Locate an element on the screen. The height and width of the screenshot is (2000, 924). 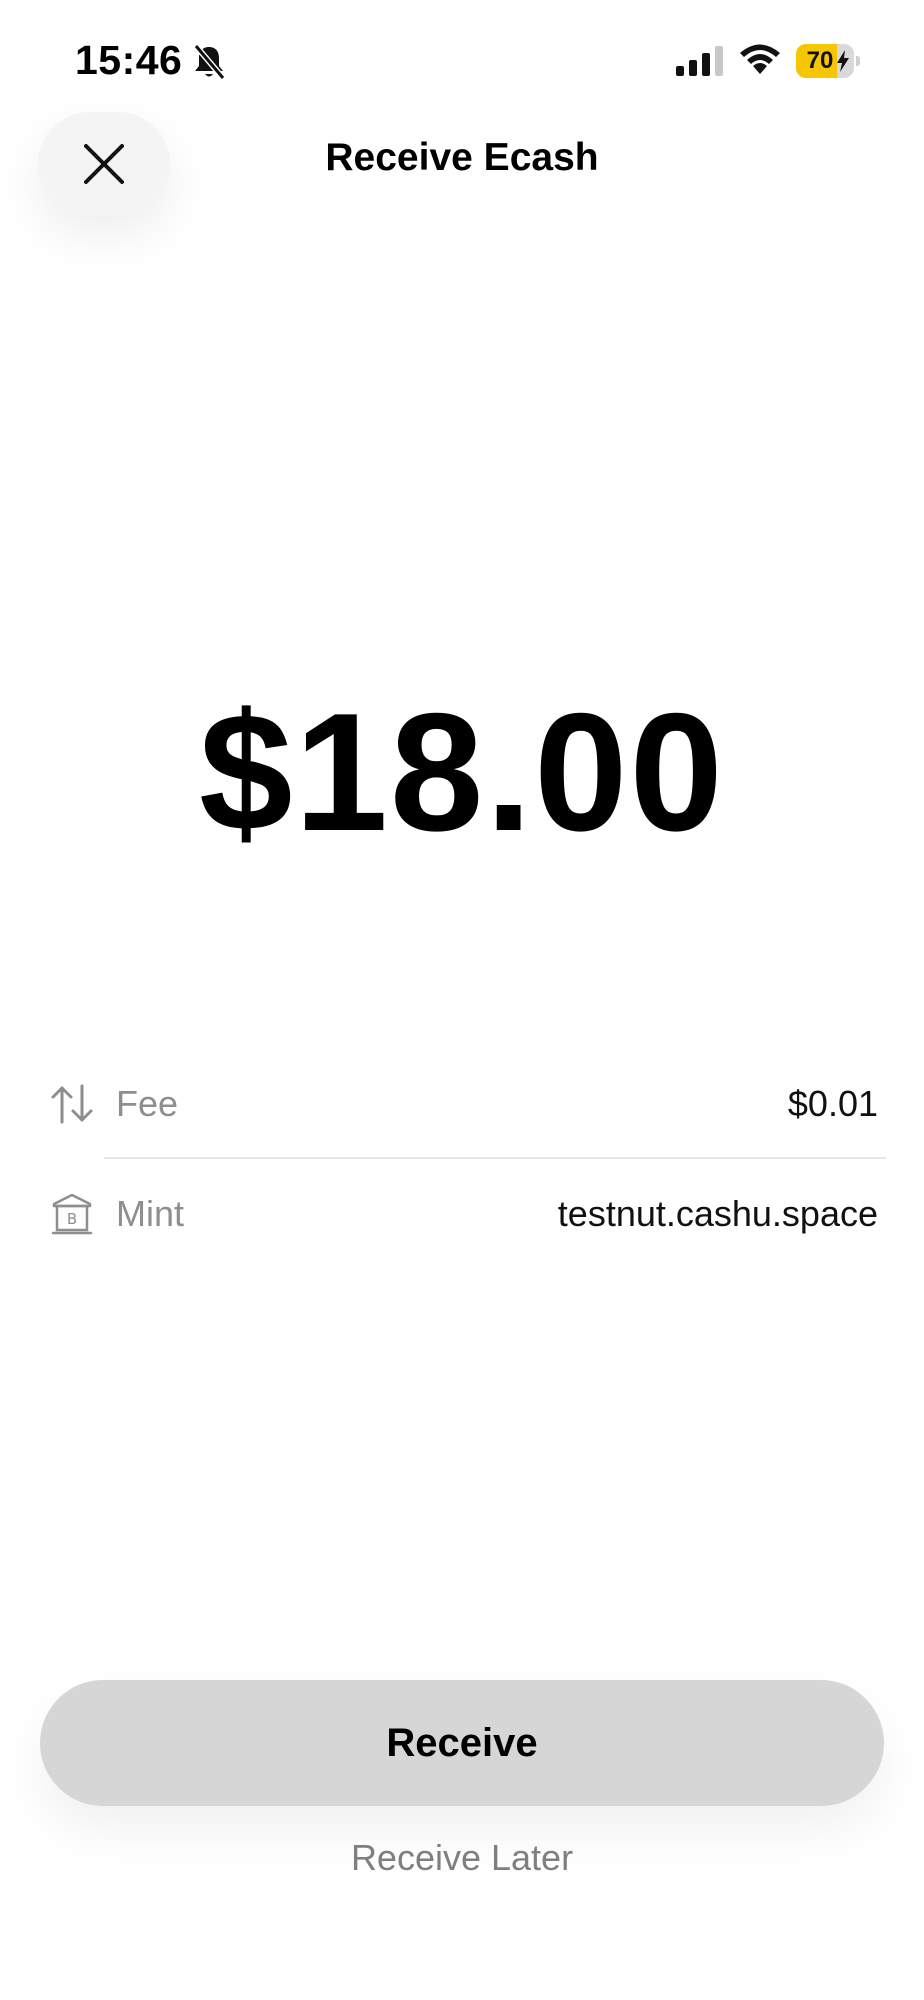
status-time: 15:46 is located at coordinates (129, 60).